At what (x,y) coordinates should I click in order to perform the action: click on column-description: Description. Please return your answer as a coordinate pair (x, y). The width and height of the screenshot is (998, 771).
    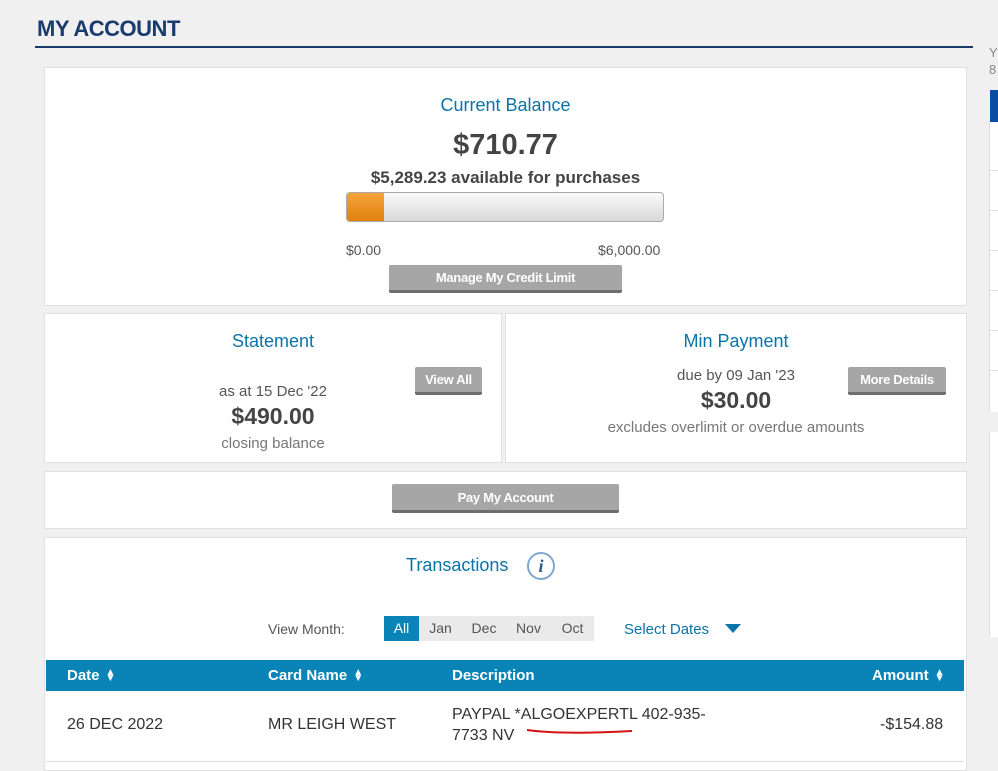
    Looking at the image, I should click on (493, 675).